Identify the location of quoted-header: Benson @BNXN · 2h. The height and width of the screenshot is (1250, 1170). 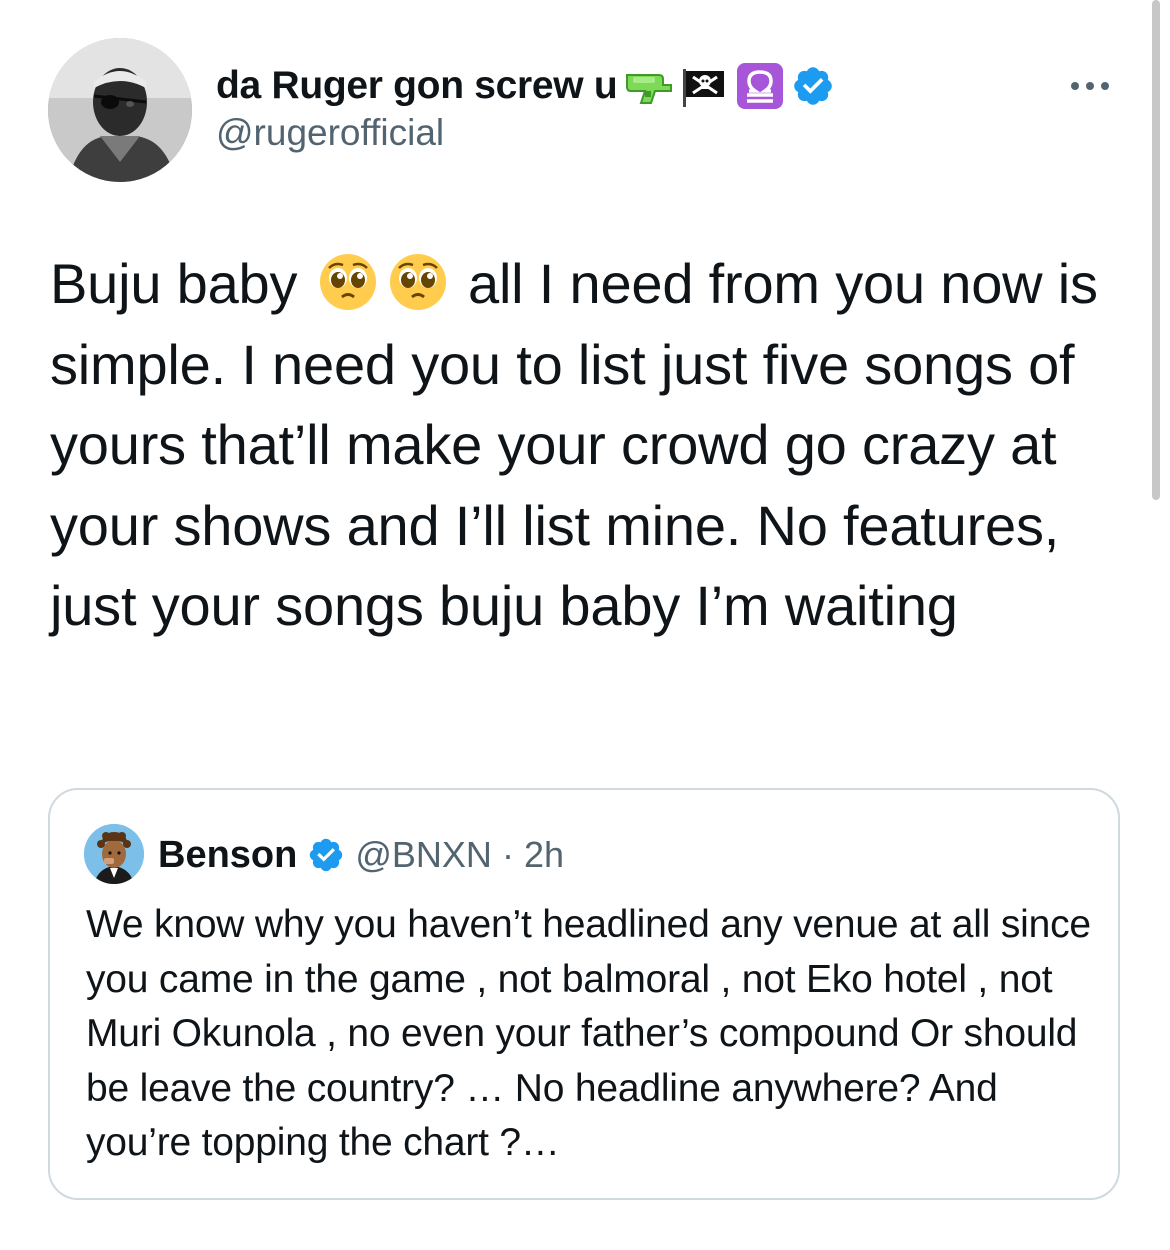
(361, 855).